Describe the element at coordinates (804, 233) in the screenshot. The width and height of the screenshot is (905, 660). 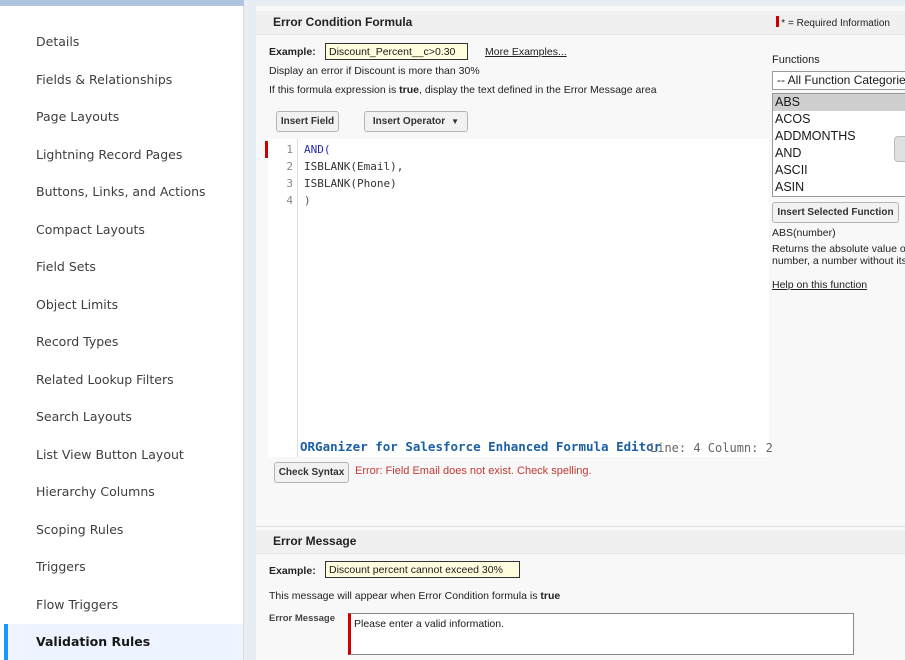
I see `function-signature: ABS(number)` at that location.